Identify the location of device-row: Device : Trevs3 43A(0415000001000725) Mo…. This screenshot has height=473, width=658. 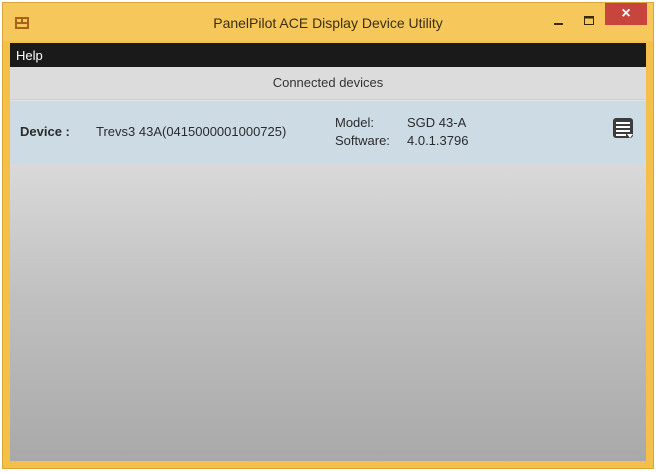
(328, 132).